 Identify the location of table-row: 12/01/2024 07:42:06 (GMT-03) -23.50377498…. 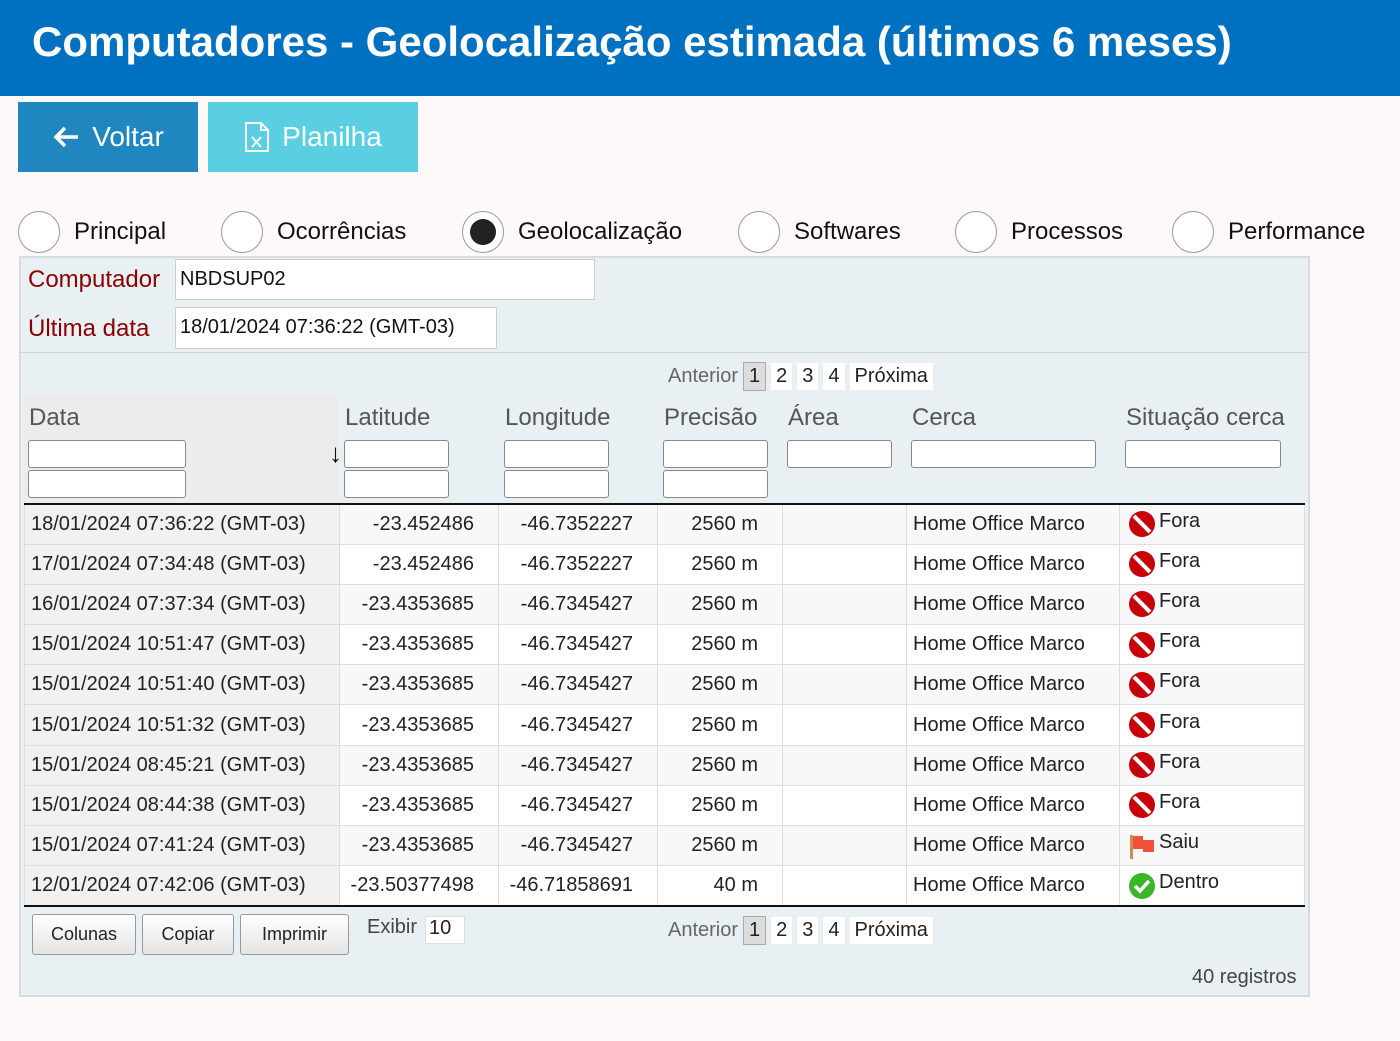
(664, 886).